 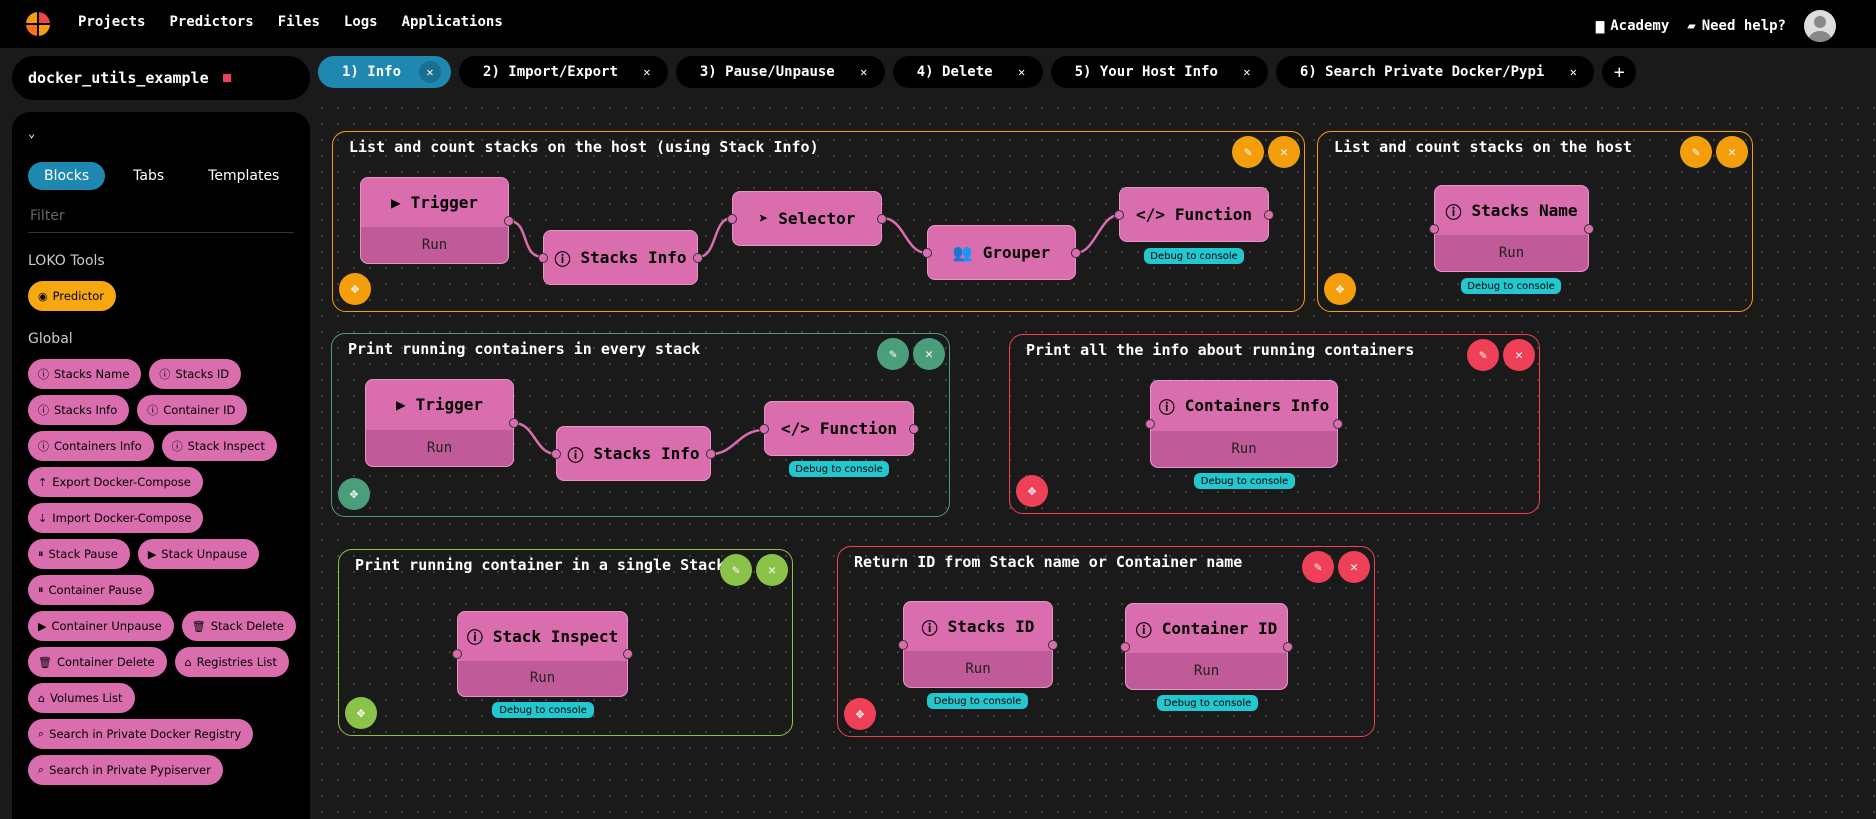 I want to click on block-stack-inspect: ⓘ Stack Inspect, so click(x=219, y=446).